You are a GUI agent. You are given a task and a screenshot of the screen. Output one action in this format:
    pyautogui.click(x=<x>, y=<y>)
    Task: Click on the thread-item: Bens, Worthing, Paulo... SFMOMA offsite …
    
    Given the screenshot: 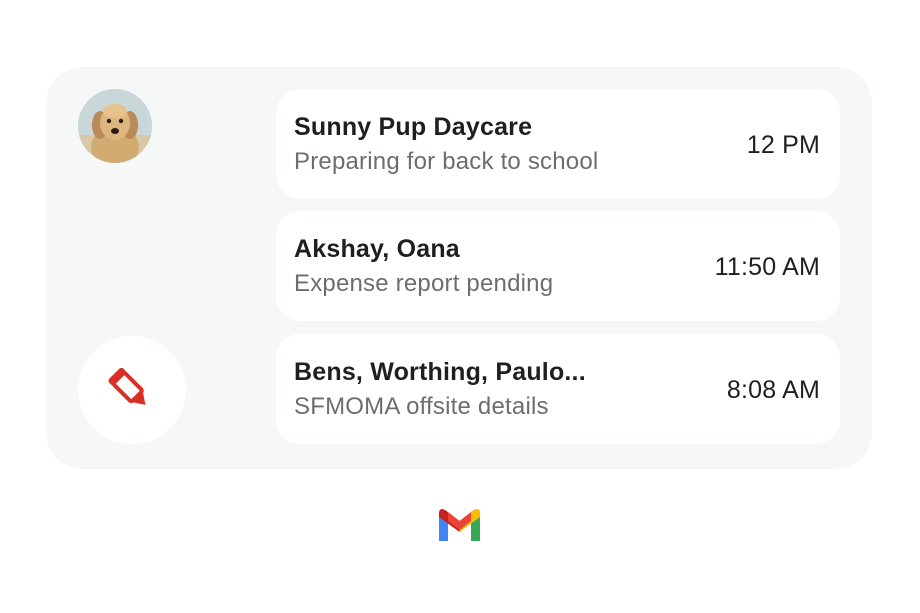 What is the action you would take?
    pyautogui.click(x=558, y=389)
    